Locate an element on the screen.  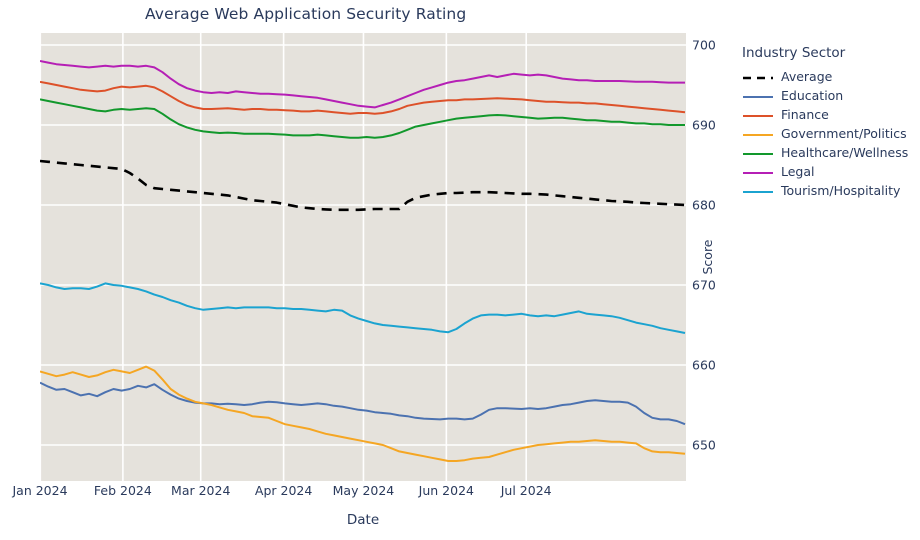
legend-item: Education is located at coordinates (829, 95).